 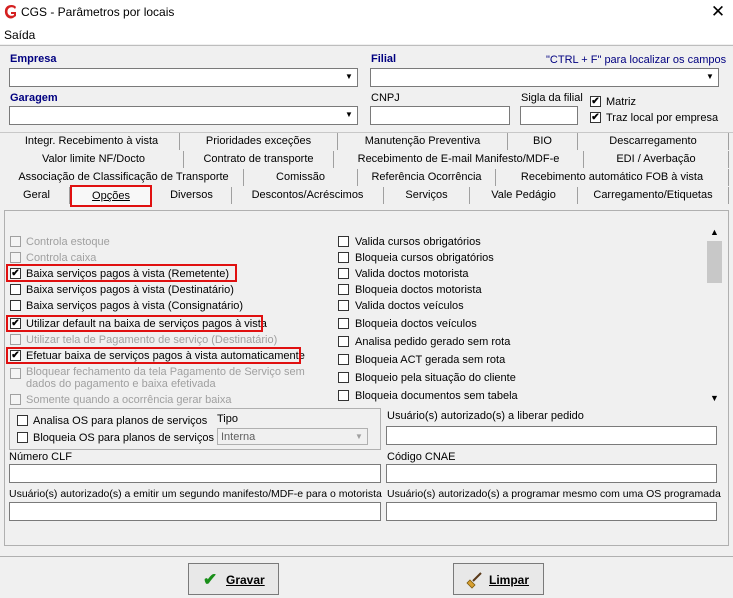 What do you see at coordinates (238, 437) in the screenshot?
I see `tipo-value: Interna` at bounding box center [238, 437].